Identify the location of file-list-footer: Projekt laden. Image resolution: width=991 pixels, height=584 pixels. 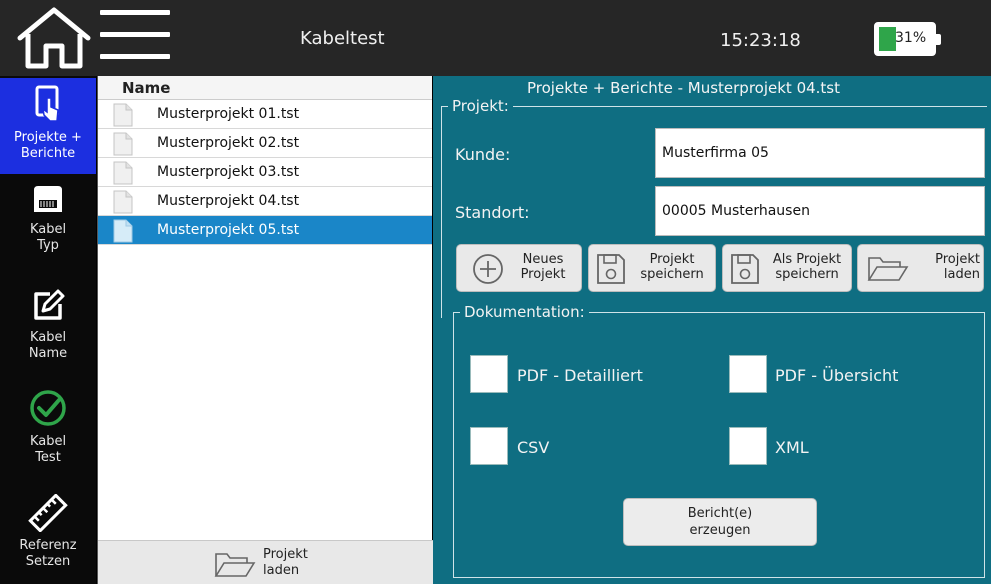
(265, 562).